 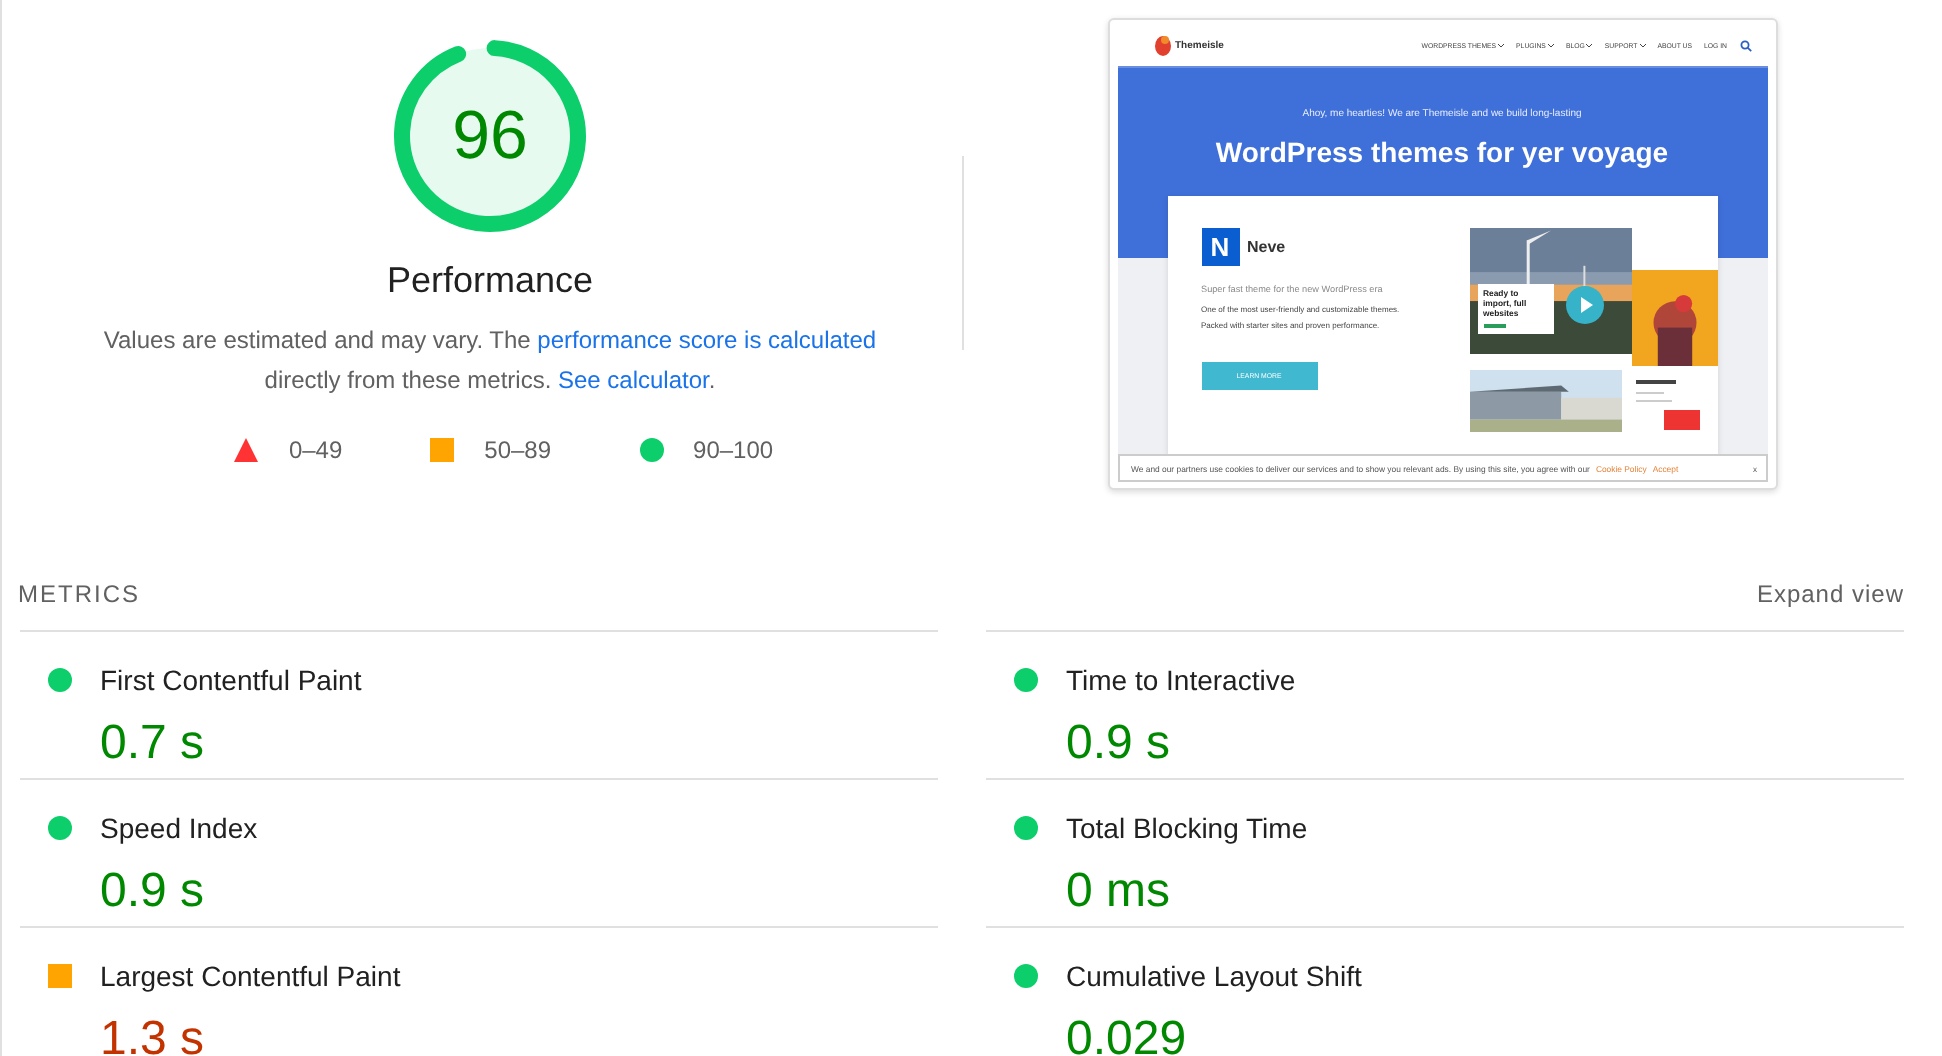 What do you see at coordinates (707, 340) in the screenshot?
I see `description-link: performance score is calculated` at bounding box center [707, 340].